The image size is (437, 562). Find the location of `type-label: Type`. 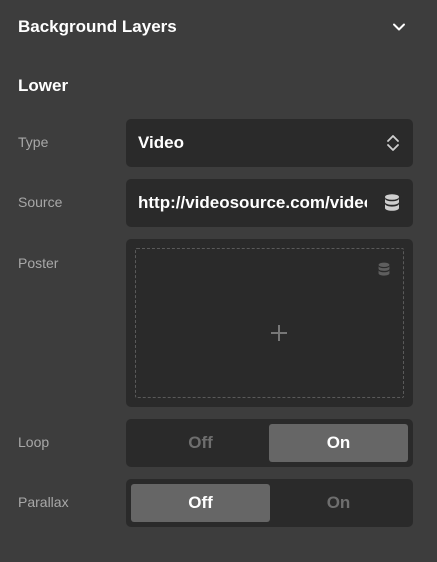

type-label: Type is located at coordinates (33, 142).